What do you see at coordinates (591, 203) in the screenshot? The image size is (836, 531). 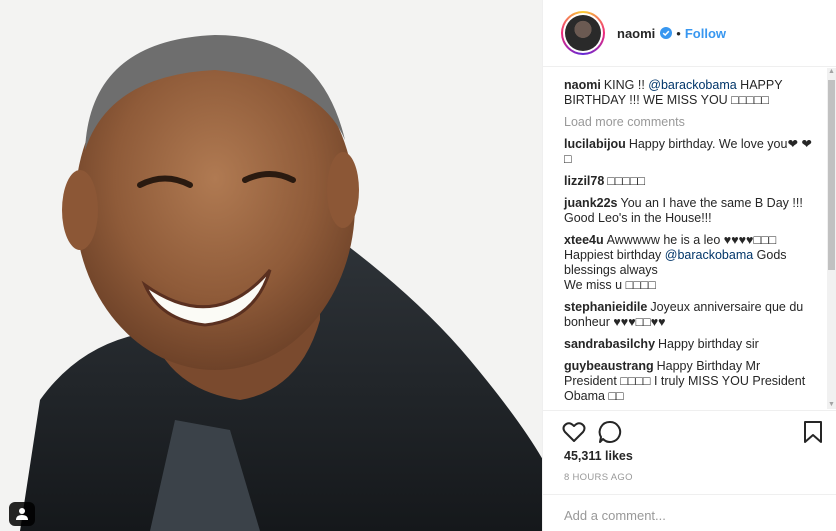 I see `comment-username: juank22s` at bounding box center [591, 203].